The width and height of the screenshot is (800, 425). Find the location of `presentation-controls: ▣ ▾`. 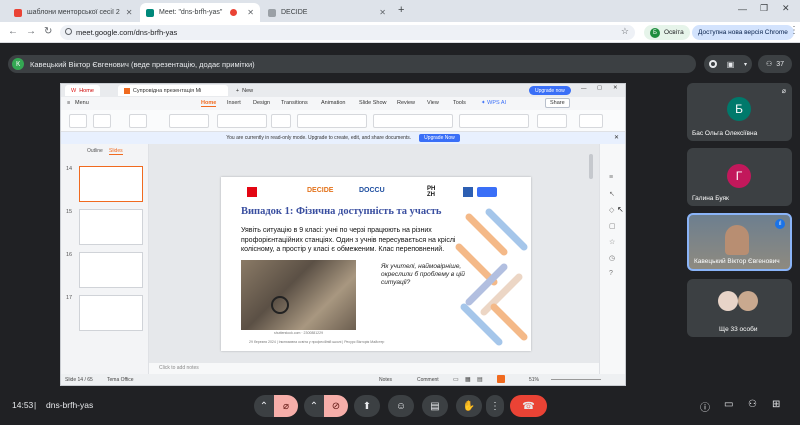

presentation-controls: ▣ ▾ is located at coordinates (728, 64).